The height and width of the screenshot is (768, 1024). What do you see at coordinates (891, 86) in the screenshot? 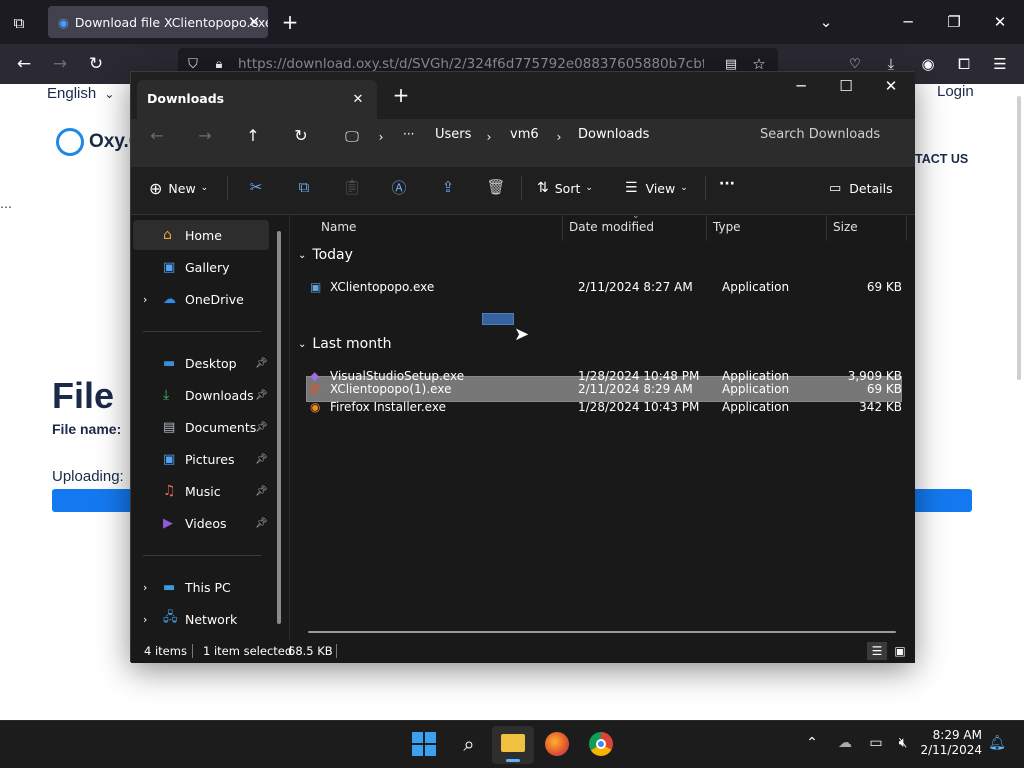
I see `explorer-close-icon: ✕` at bounding box center [891, 86].